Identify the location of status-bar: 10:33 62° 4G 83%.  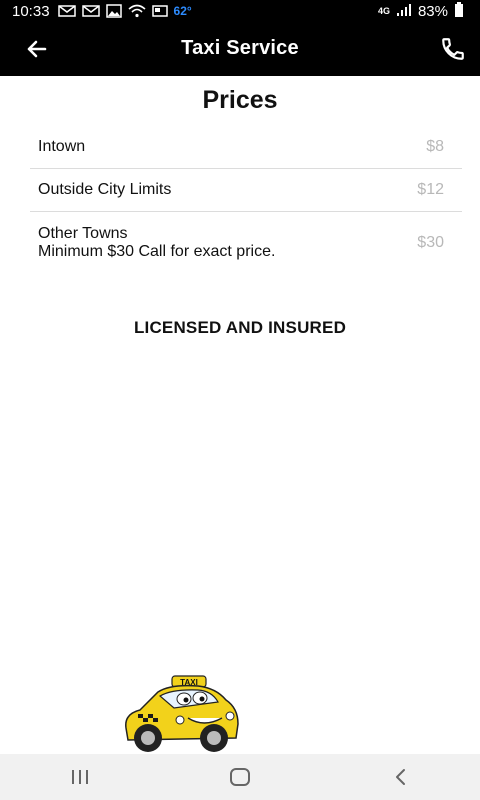
(240, 11).